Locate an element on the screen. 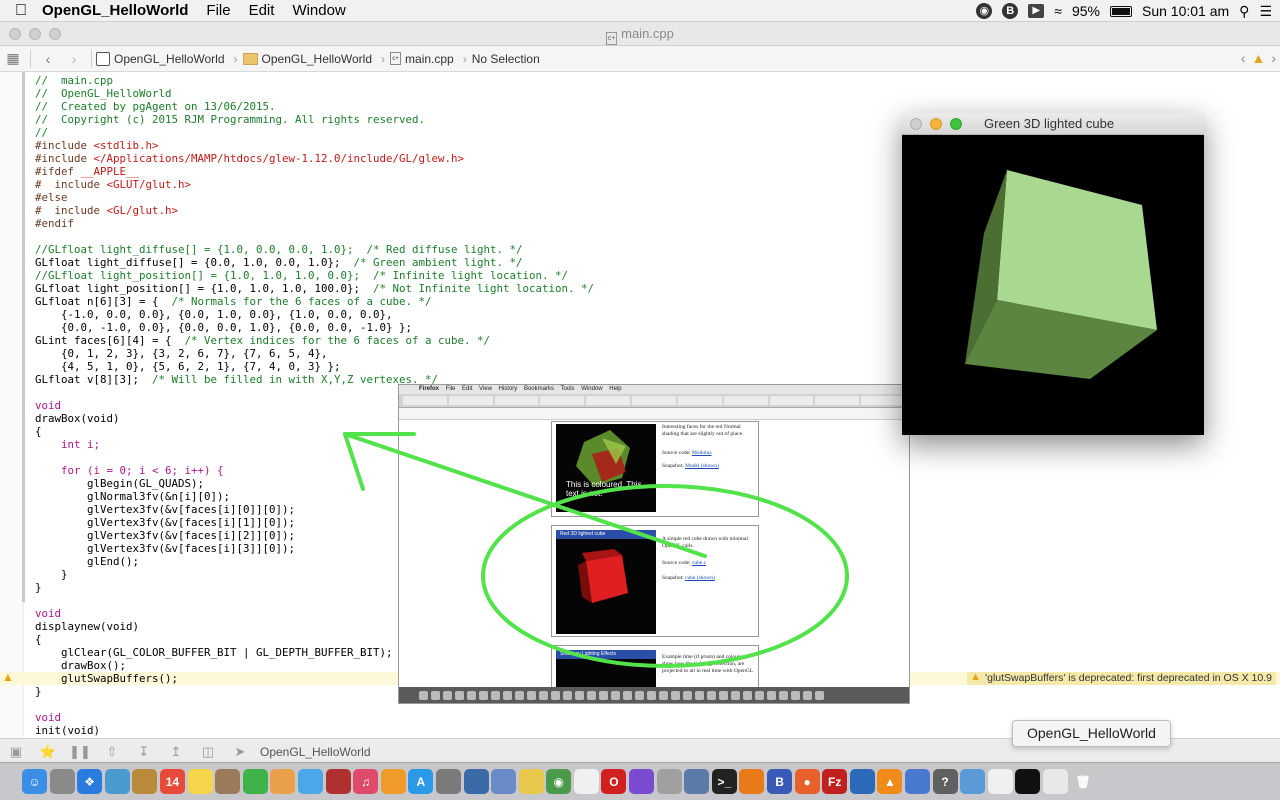 The height and width of the screenshot is (800, 1280). location-icon: ➤ is located at coordinates (240, 752).